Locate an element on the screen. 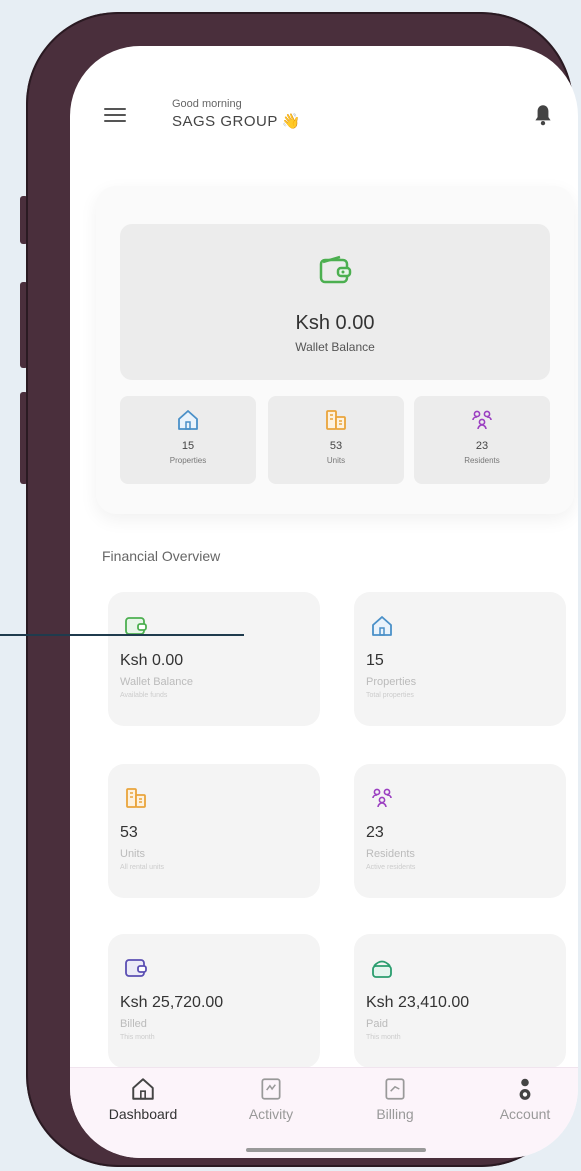  tile-value: Ksh 23,410.00 is located at coordinates (418, 1002).